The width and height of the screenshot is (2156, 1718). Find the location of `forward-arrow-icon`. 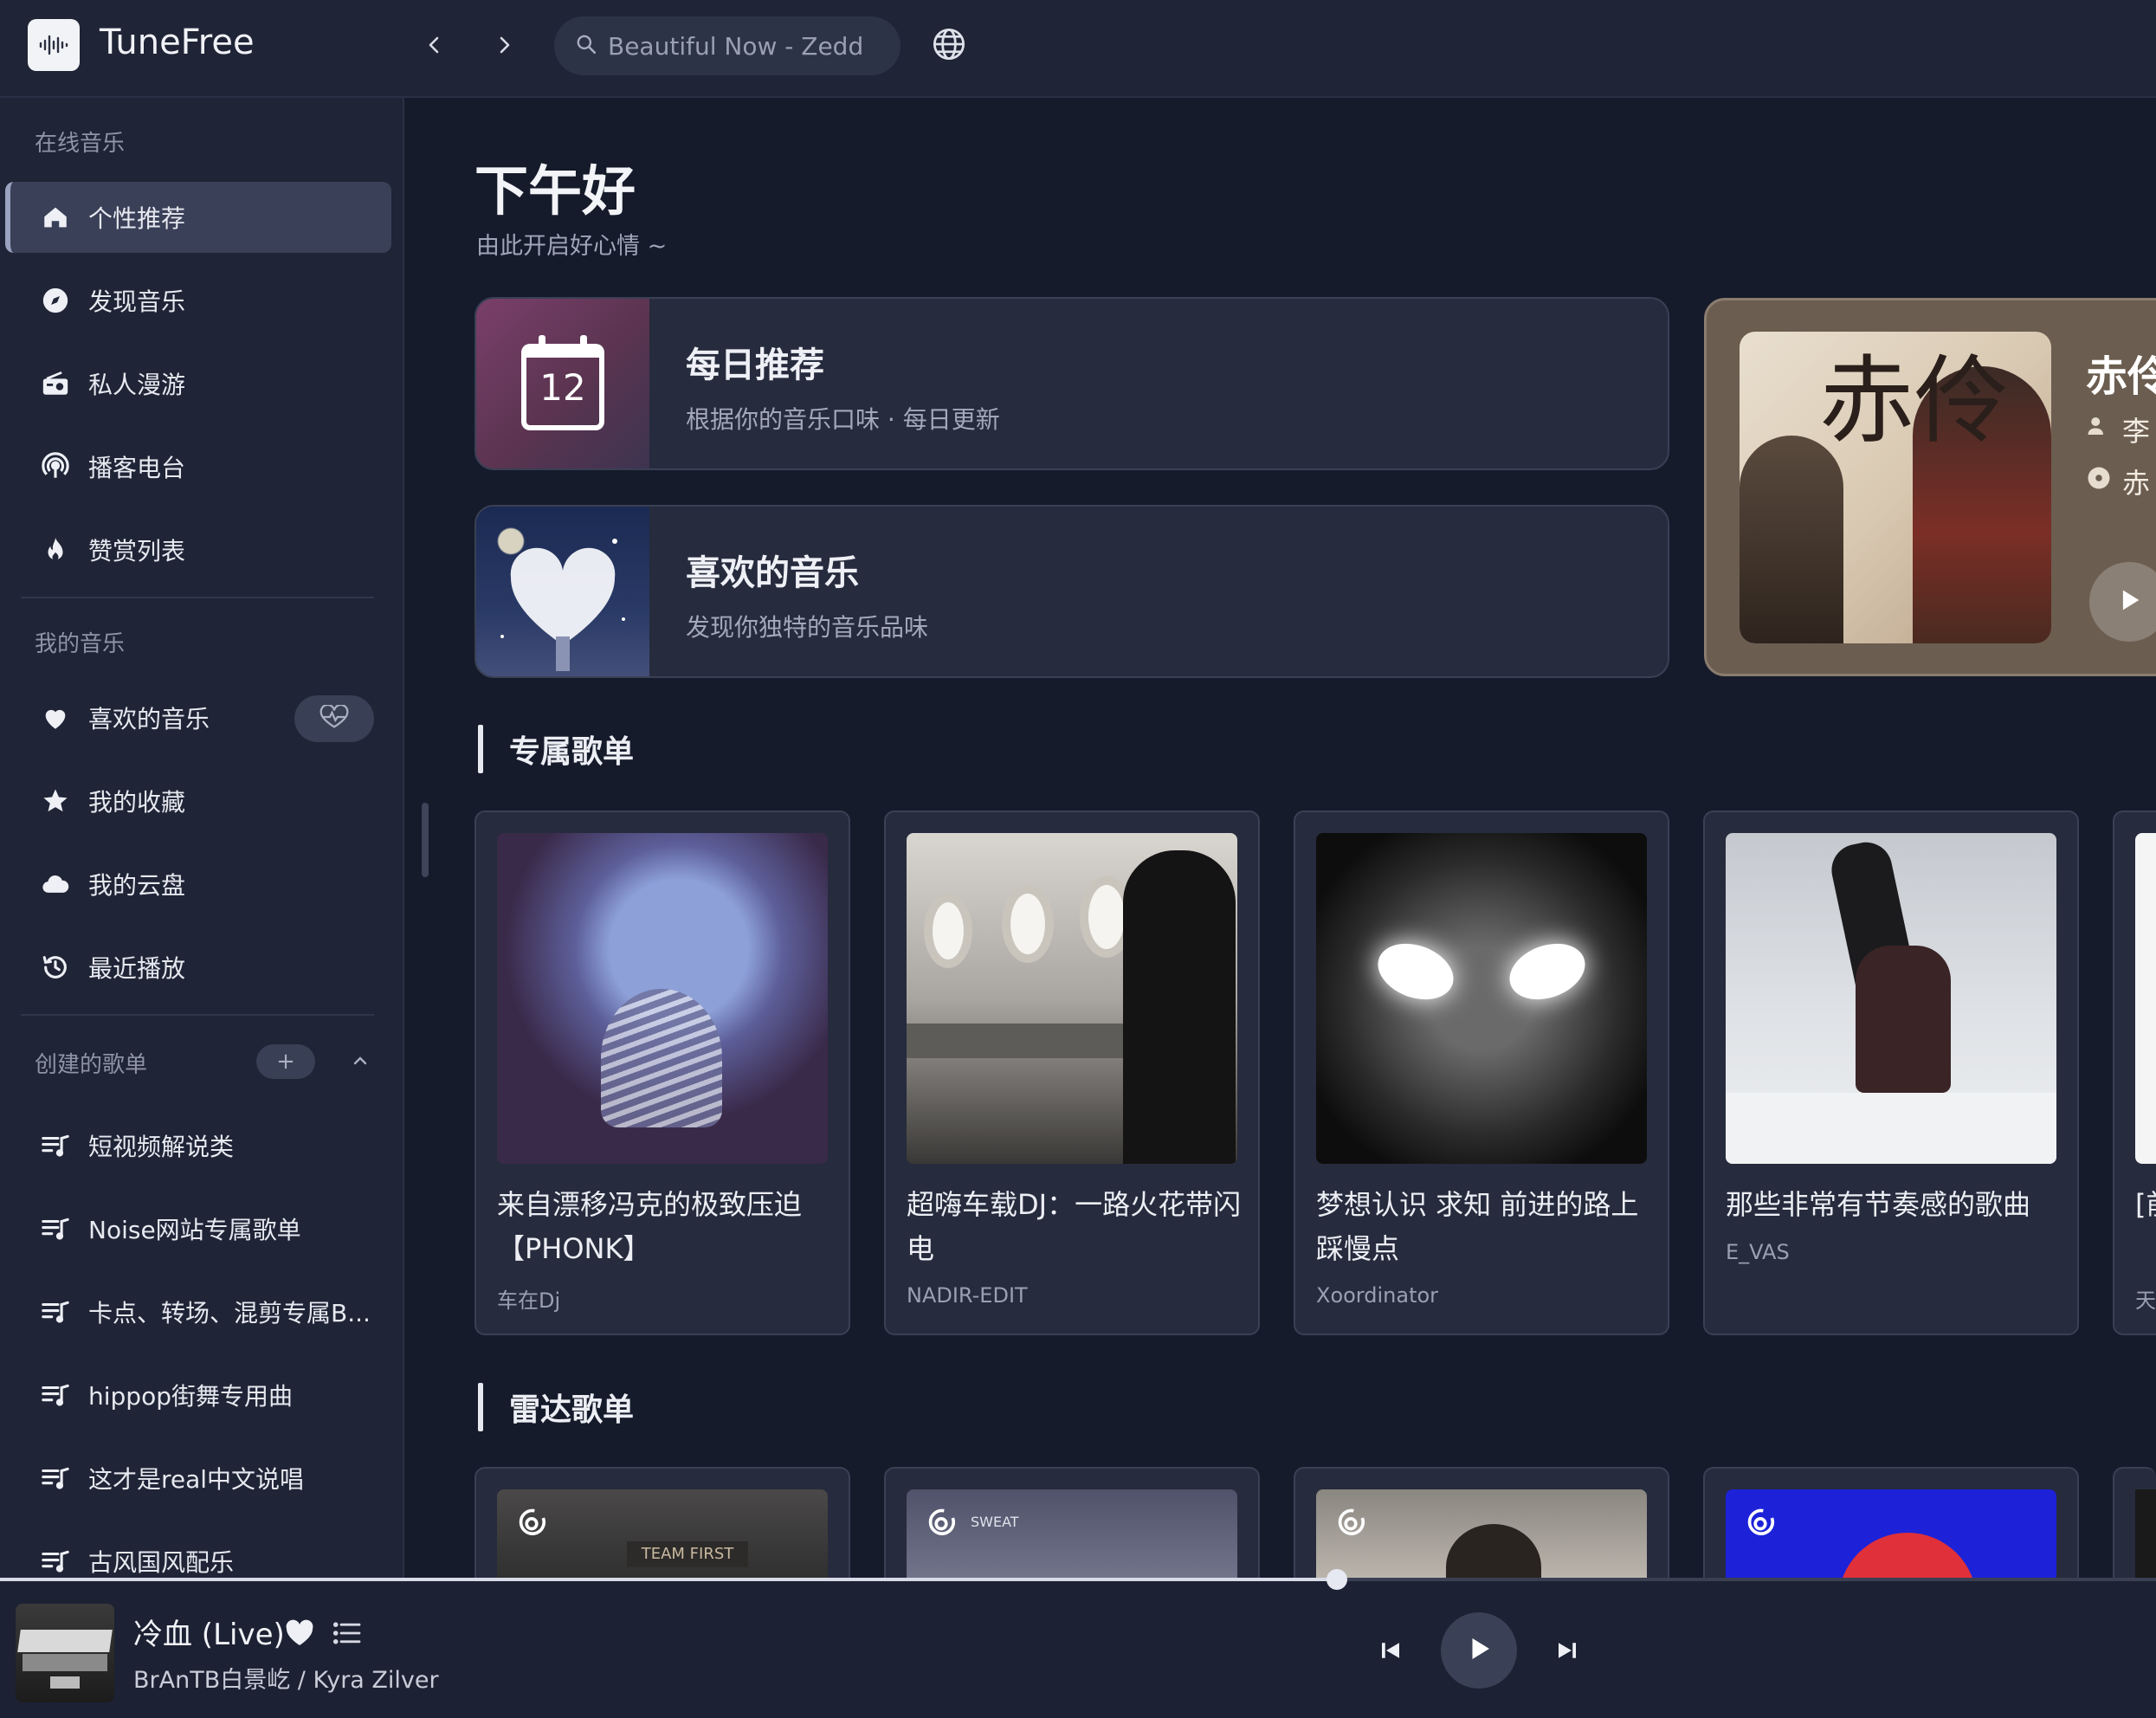

forward-arrow-icon is located at coordinates (504, 45).